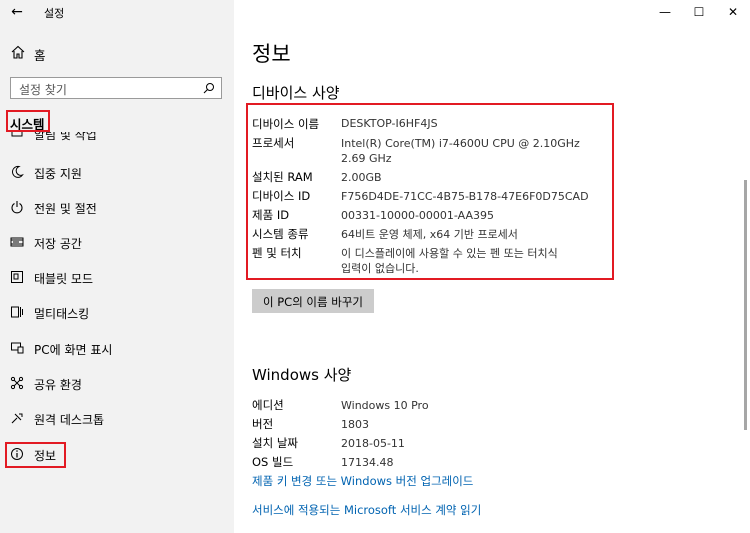 The height and width of the screenshot is (533, 750). What do you see at coordinates (117, 313) in the screenshot?
I see `sidebar-item-multitasking: 멀티태스킹` at bounding box center [117, 313].